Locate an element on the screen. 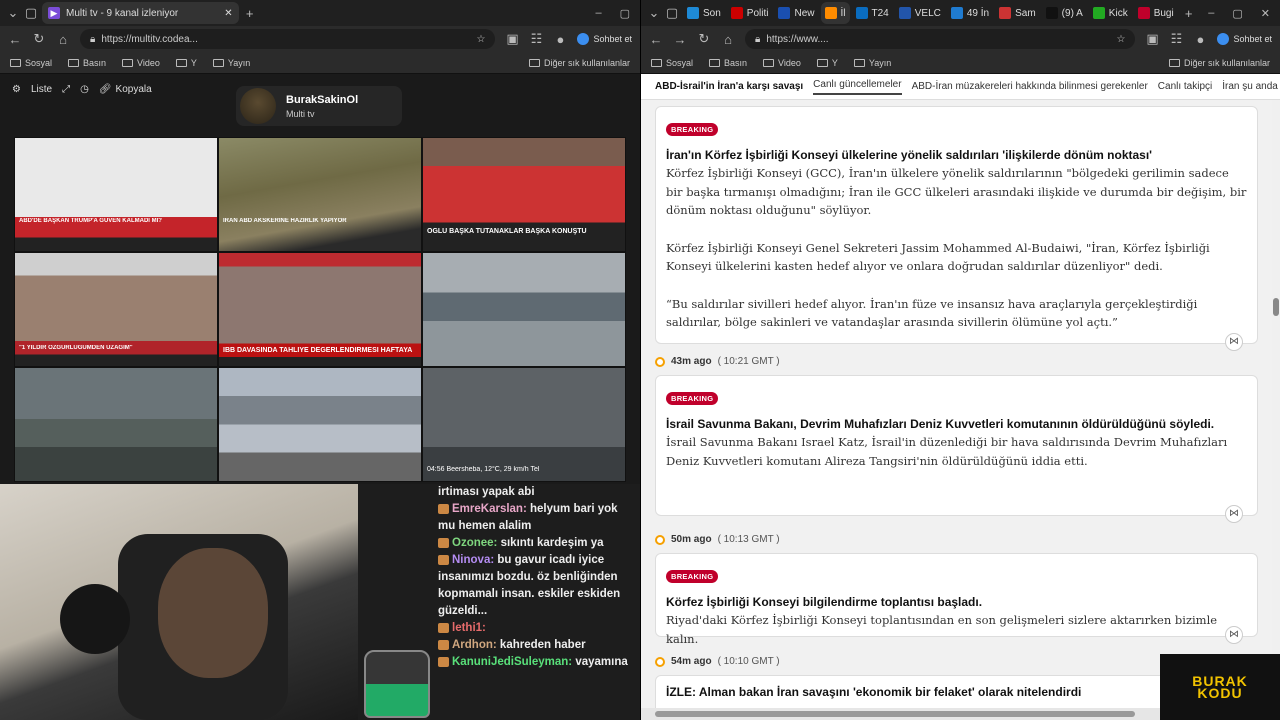  url-field: 🔒︎ https://www.... ☆ is located at coordinates (940, 39).